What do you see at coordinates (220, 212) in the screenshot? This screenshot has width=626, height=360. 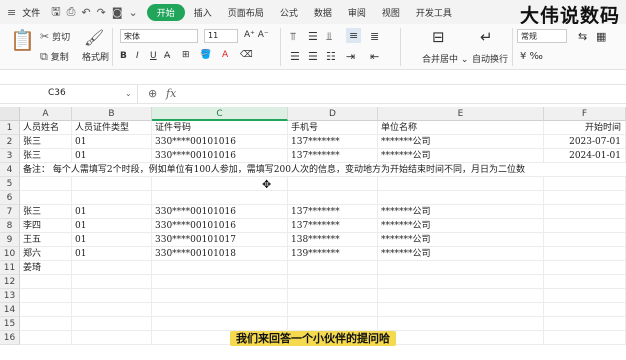 I see `cell-c7: 330****00101016` at bounding box center [220, 212].